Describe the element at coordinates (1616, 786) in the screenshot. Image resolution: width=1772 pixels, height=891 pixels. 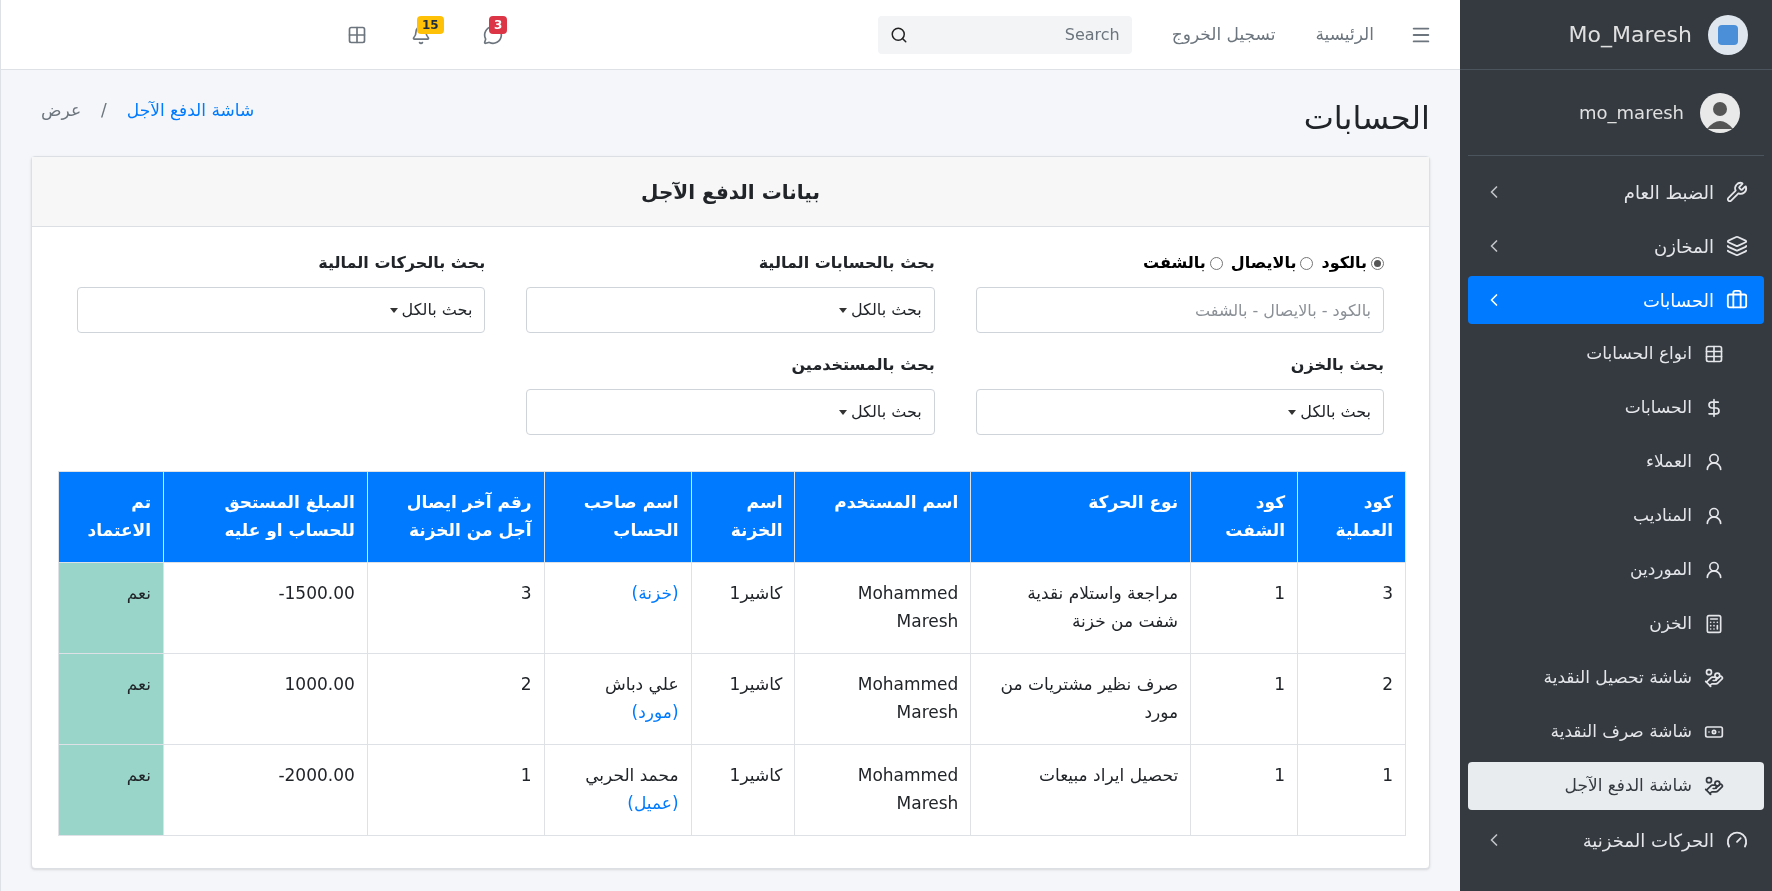
I see `nav-subitem: شاشة الدفع الآجل` at that location.